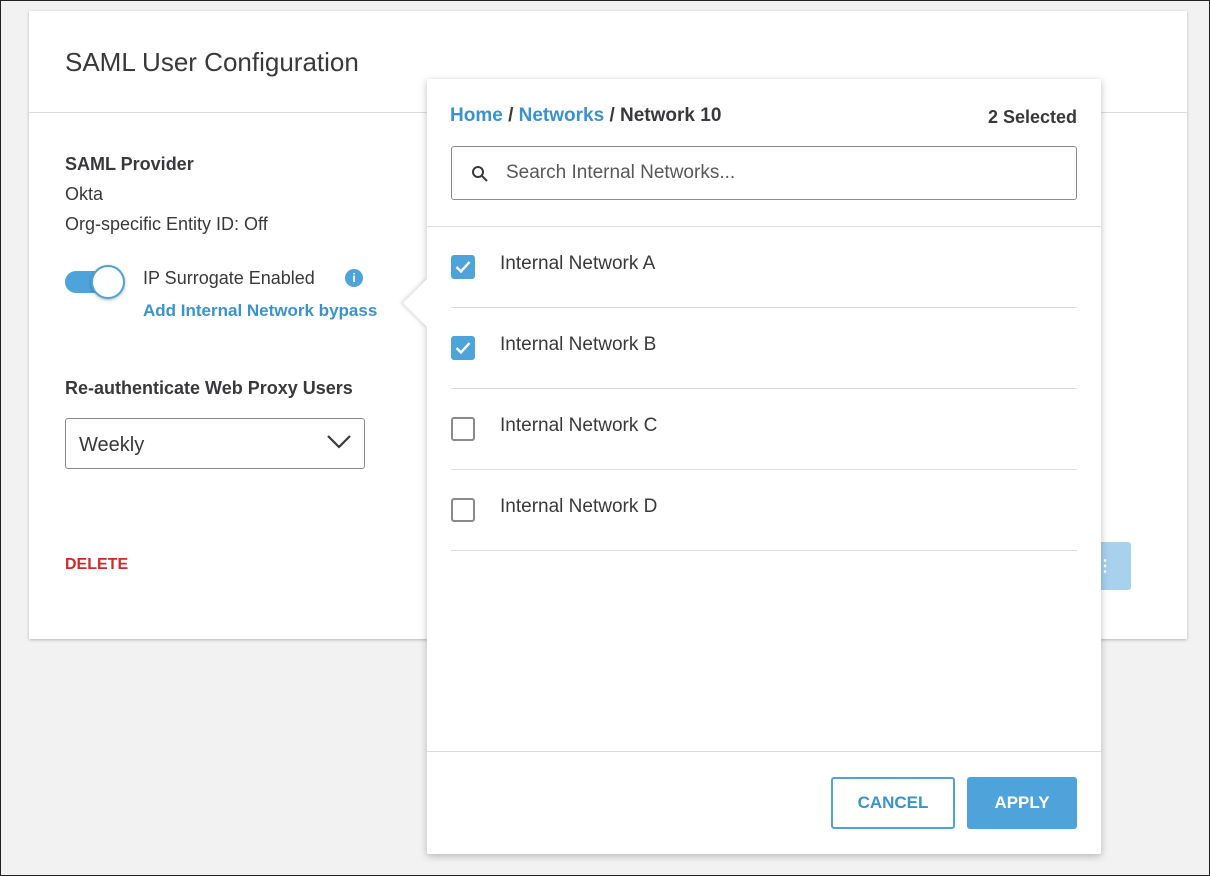 This screenshot has height=876, width=1210. I want to click on entity-id-status: Org-specific Entity ID: Off, so click(166, 224).